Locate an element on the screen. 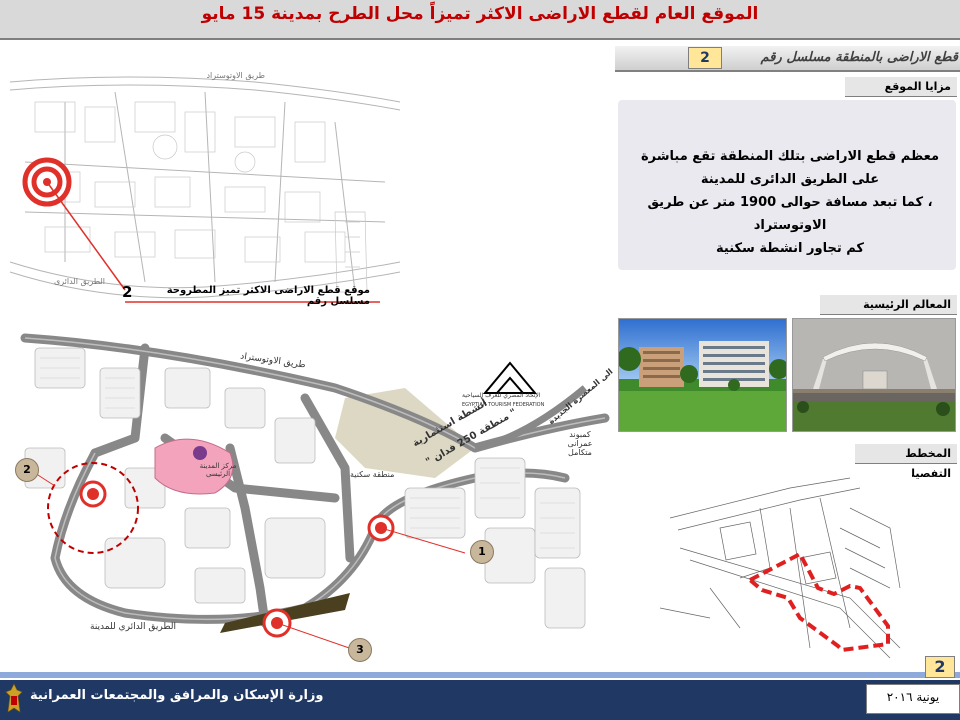 The image size is (960, 720). page-number: 2 is located at coordinates (940, 667).